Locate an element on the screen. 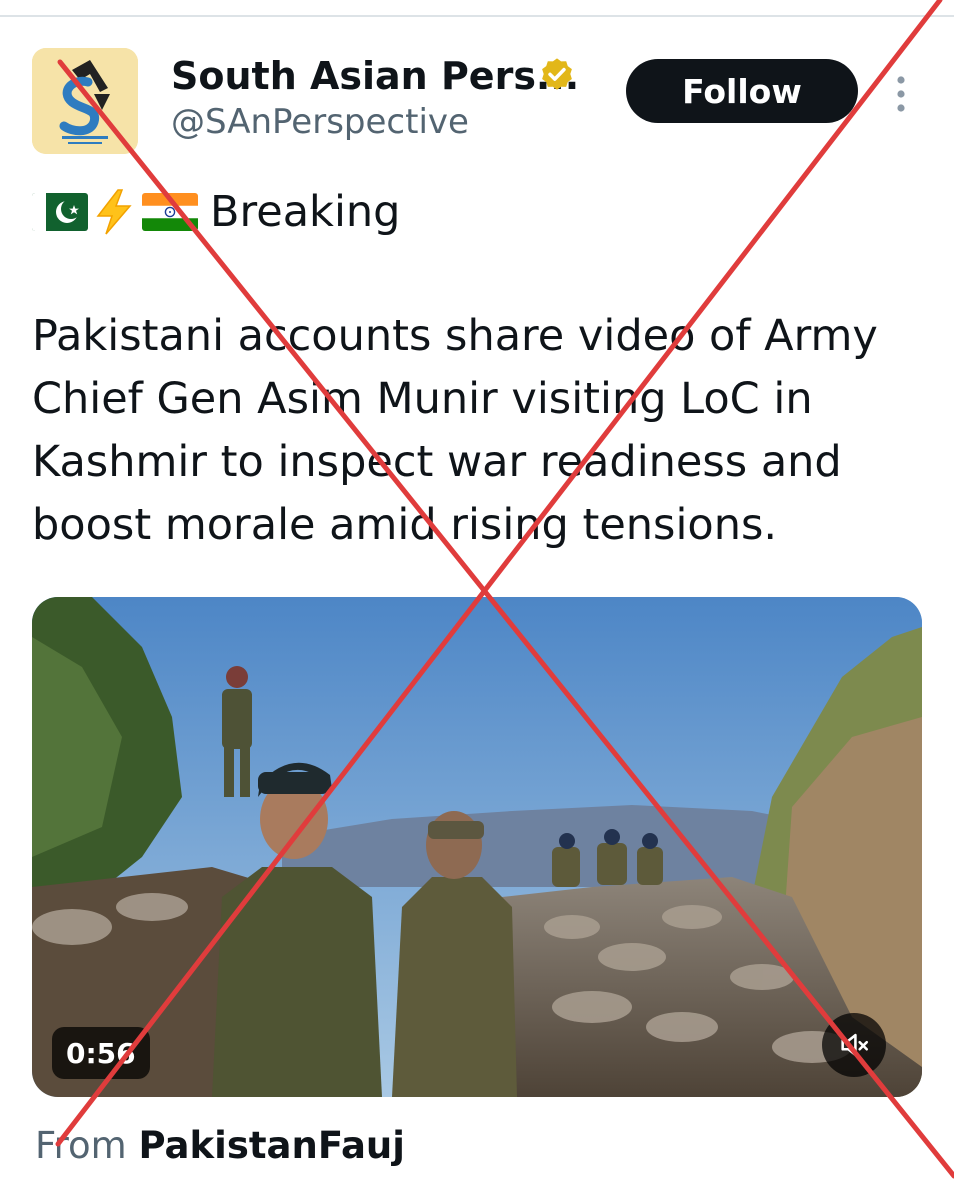 The width and height of the screenshot is (954, 1200). source-attribution: From PakistanFauj is located at coordinates (220, 1145).